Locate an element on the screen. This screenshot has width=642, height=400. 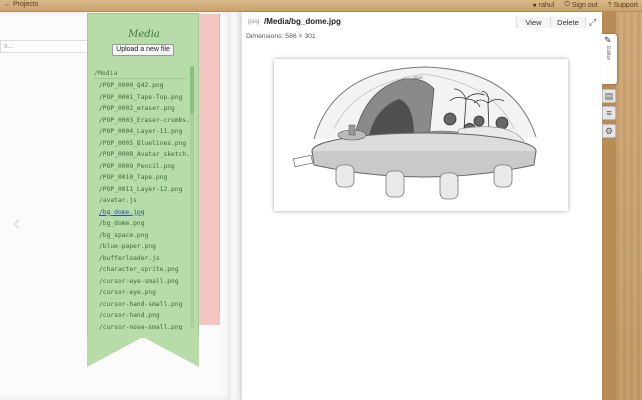
editor-tab: ✎ Editor is located at coordinates (609, 59).